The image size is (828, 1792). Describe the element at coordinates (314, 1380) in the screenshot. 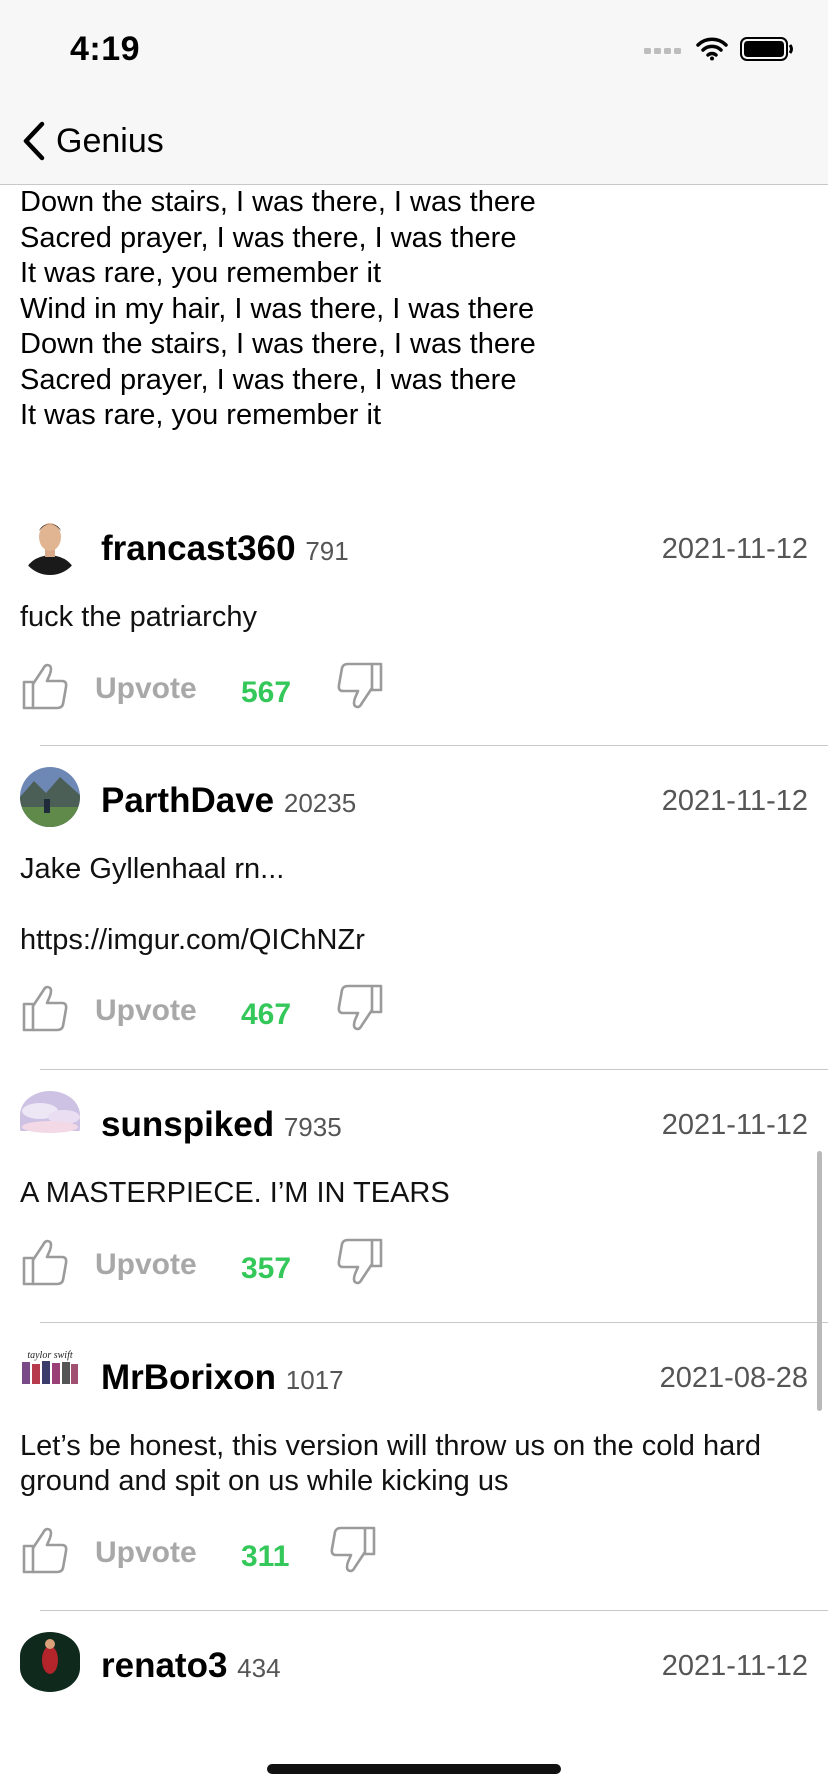

I see `user-iq-score: 1017` at that location.